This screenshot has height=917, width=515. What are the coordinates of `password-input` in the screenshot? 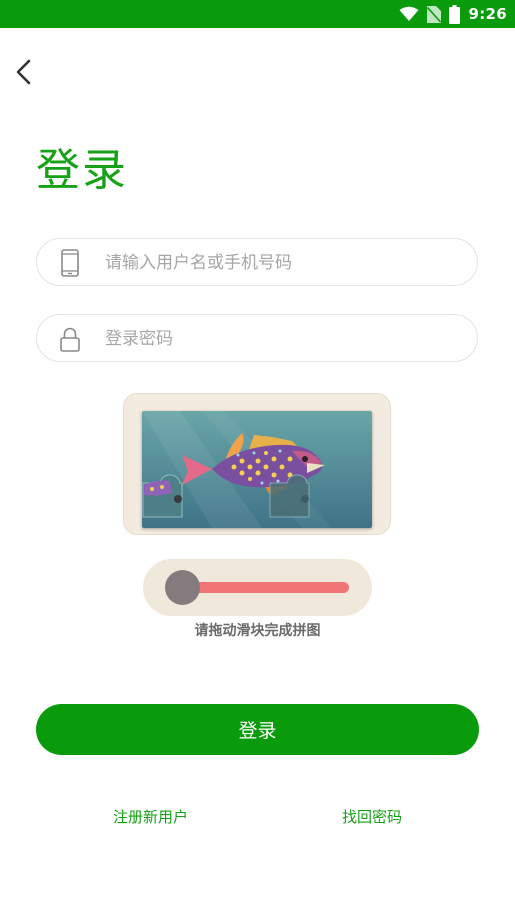 It's located at (285, 339).